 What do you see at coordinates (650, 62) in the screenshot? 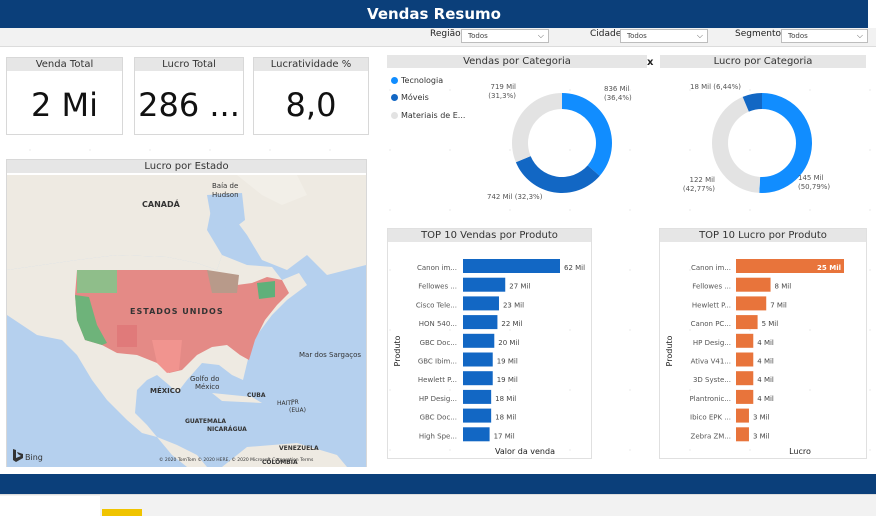
I see `close-icon: x` at bounding box center [650, 62].